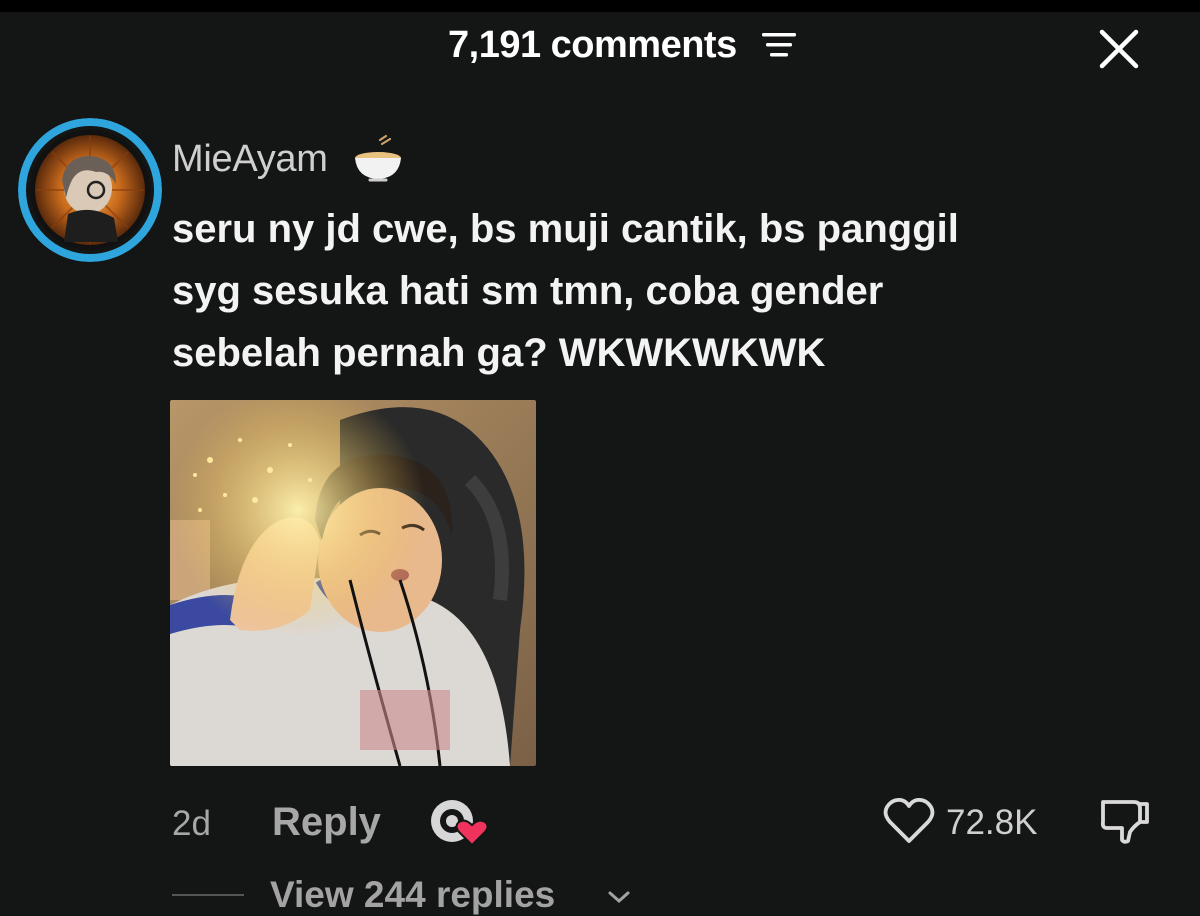 The height and width of the screenshot is (916, 1200). What do you see at coordinates (208, 895) in the screenshot?
I see `replies-divider` at bounding box center [208, 895].